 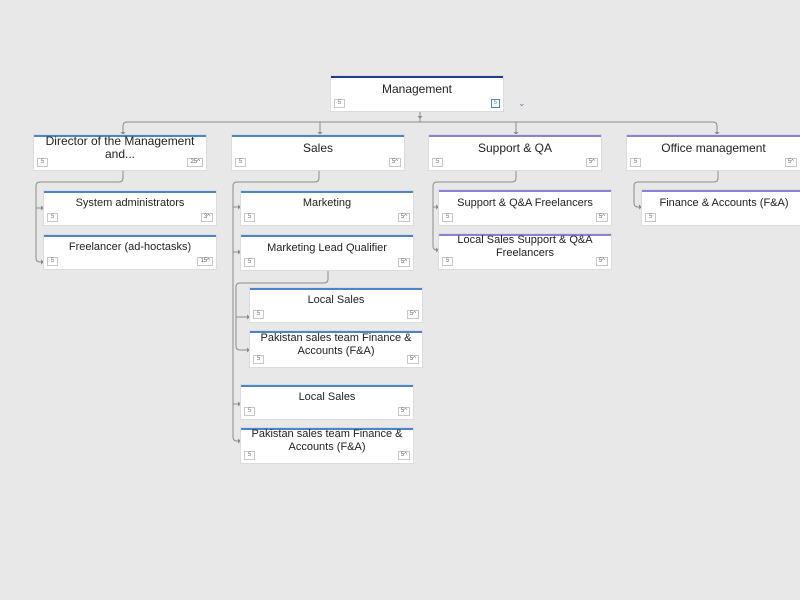 I want to click on node-title: Local Sales Support & Q&A Freelancers, so click(x=525, y=246).